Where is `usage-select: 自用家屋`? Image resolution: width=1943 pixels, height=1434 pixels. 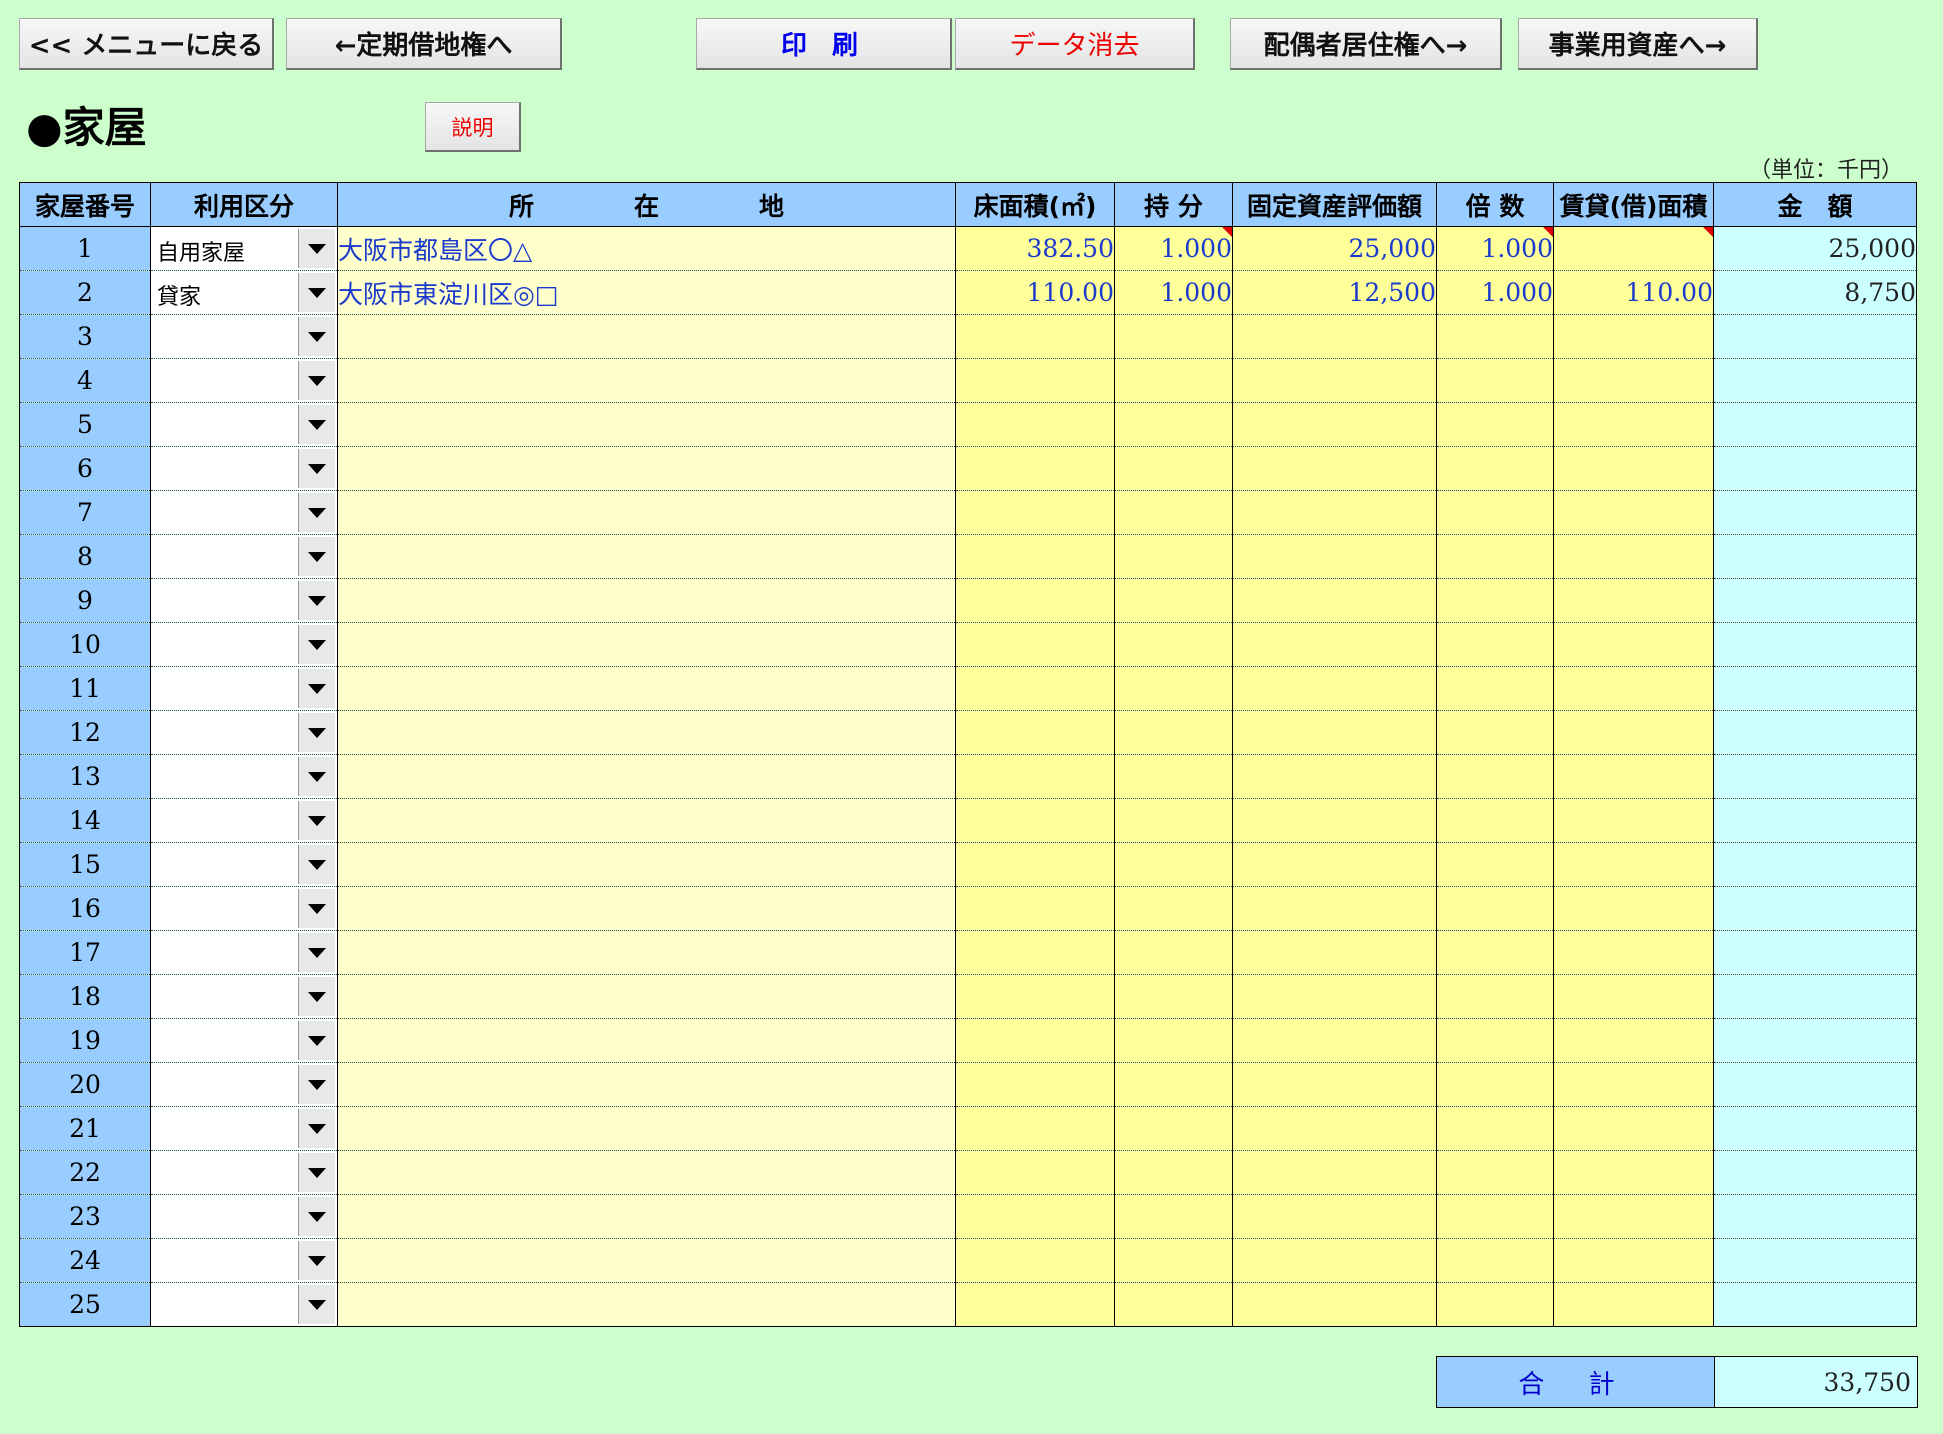
usage-select: 自用家屋 is located at coordinates (244, 248).